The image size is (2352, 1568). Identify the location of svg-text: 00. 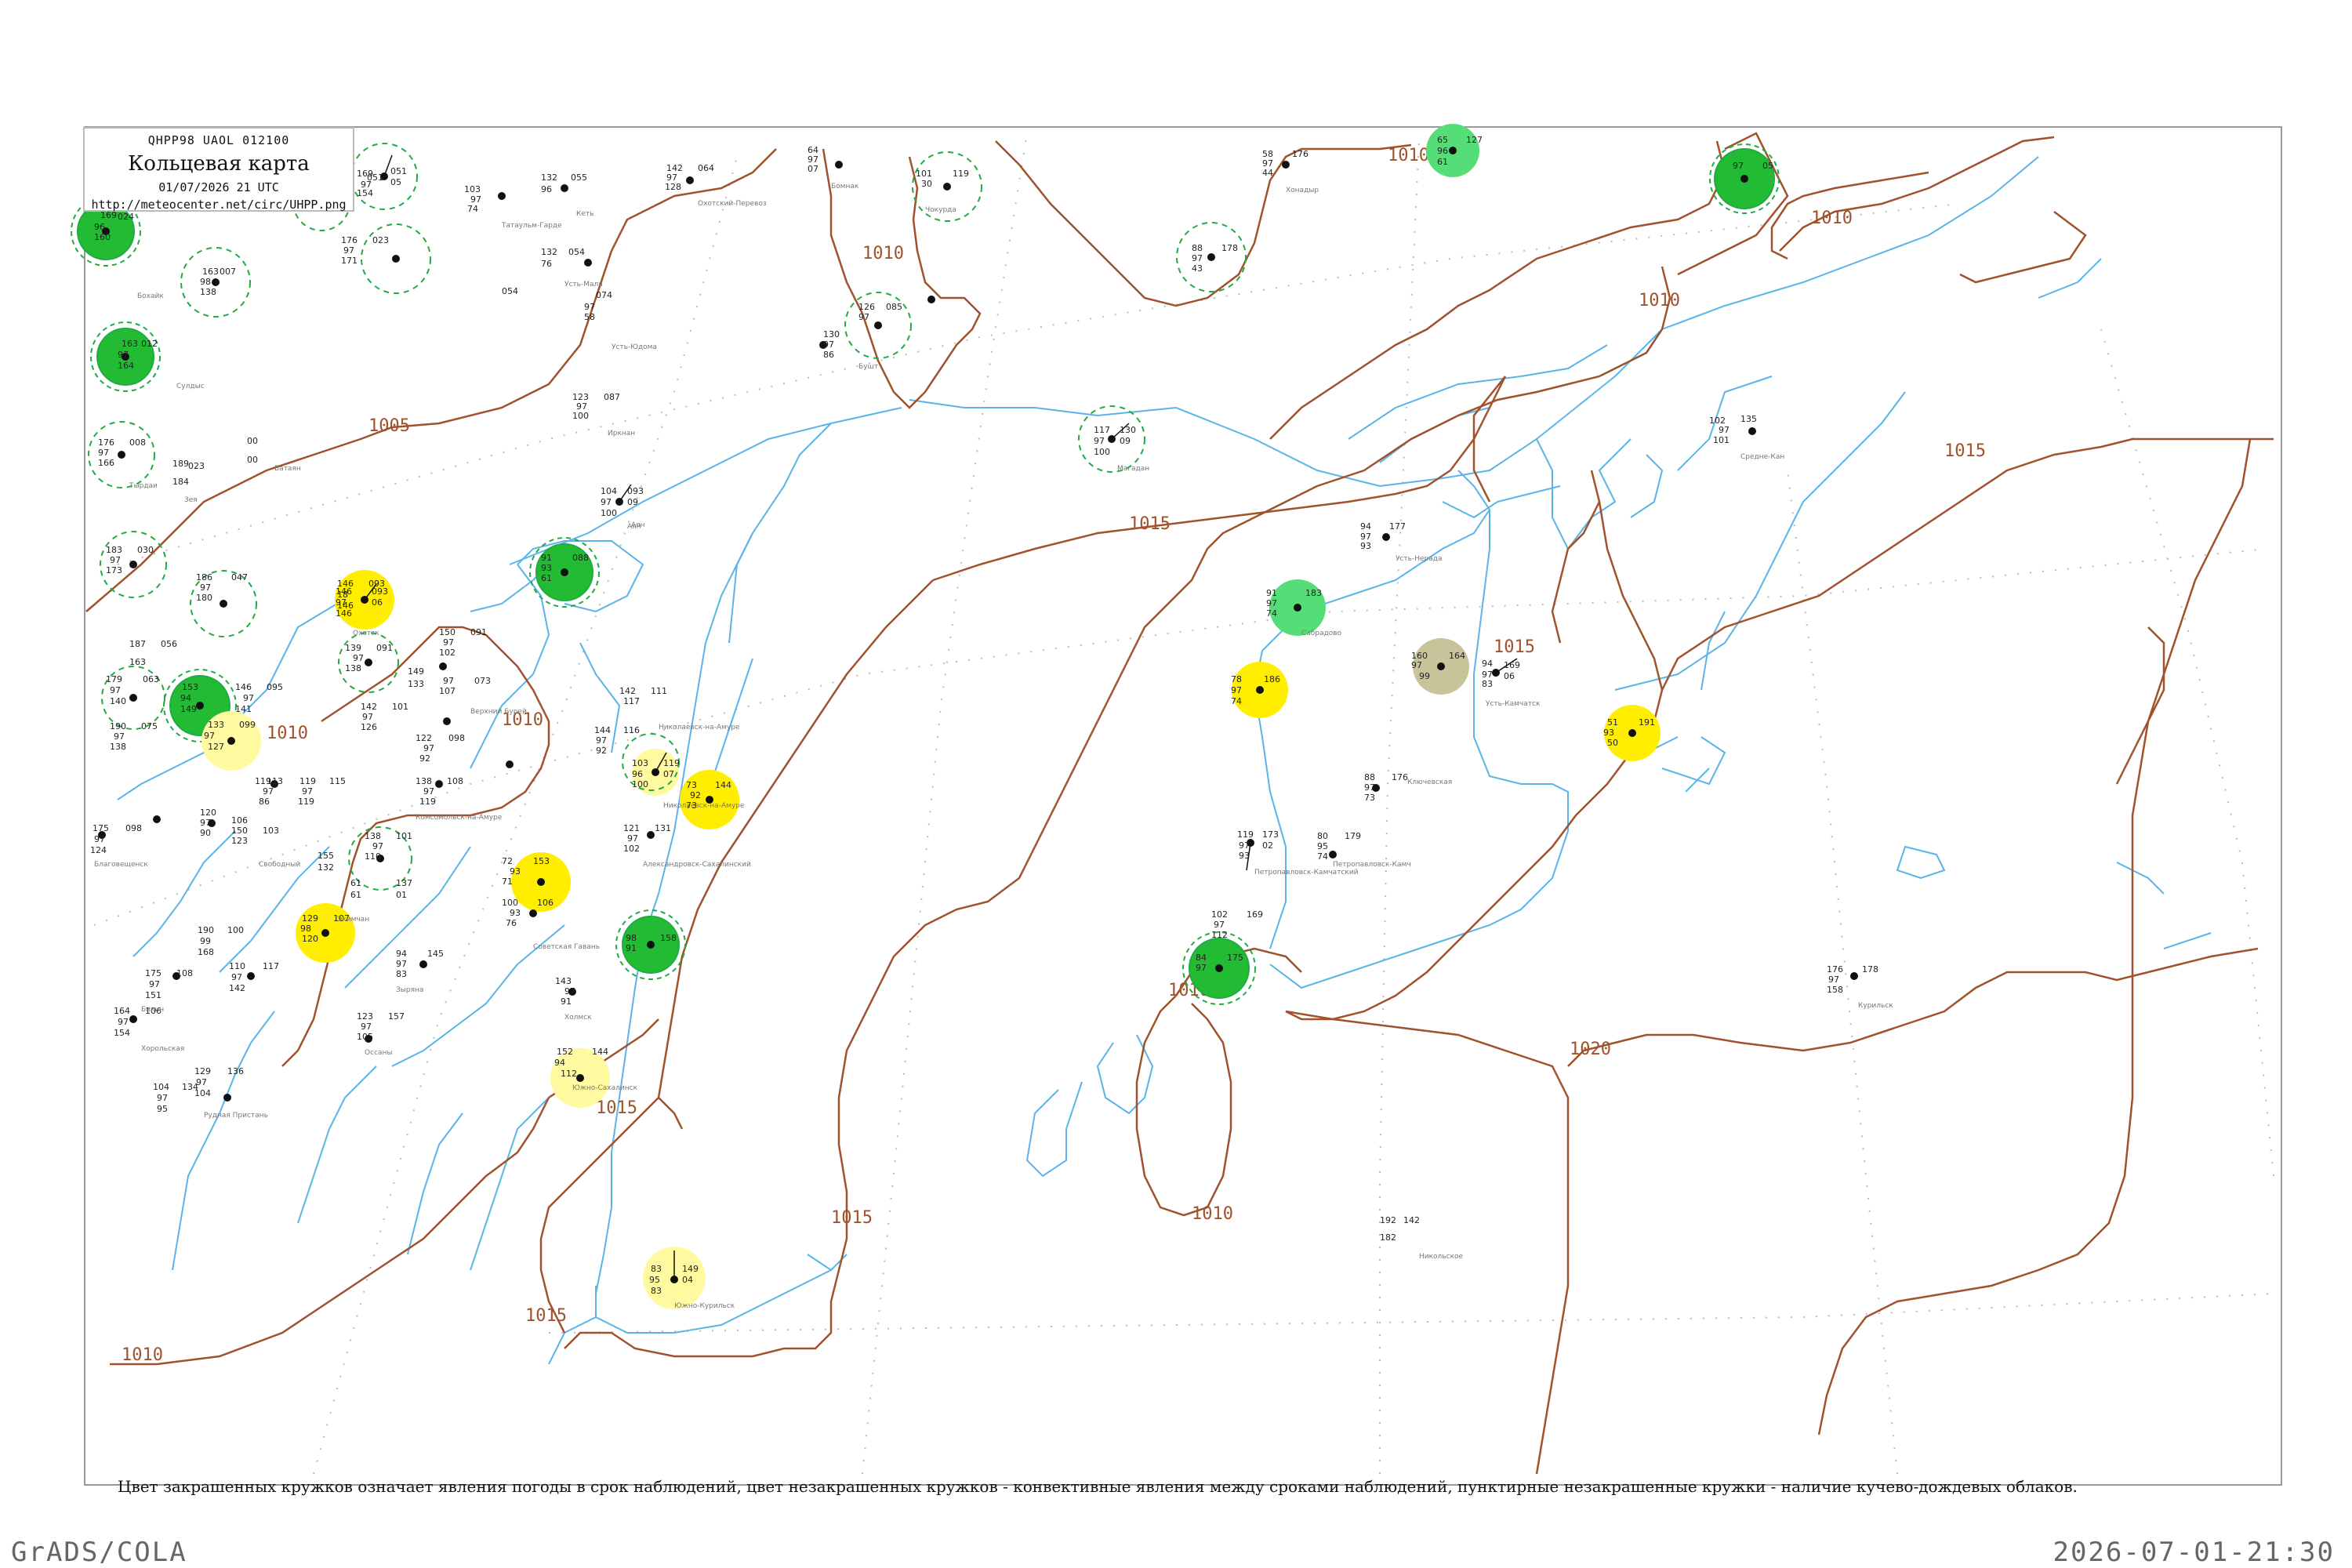
(252, 460).